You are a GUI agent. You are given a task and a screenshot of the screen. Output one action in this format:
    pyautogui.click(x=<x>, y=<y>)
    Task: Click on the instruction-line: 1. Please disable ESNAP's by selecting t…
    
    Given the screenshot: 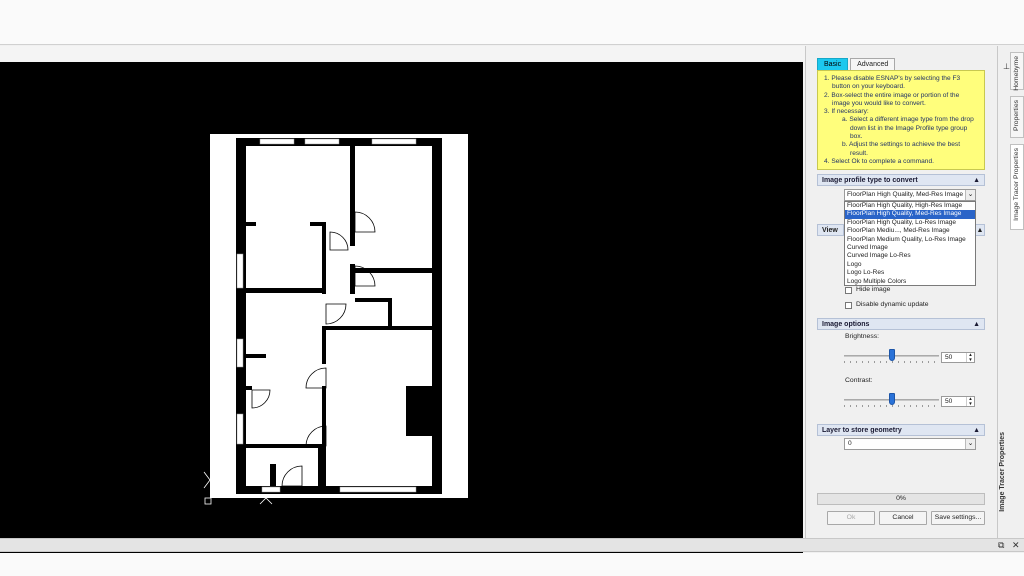 What is the action you would take?
    pyautogui.click(x=892, y=83)
    